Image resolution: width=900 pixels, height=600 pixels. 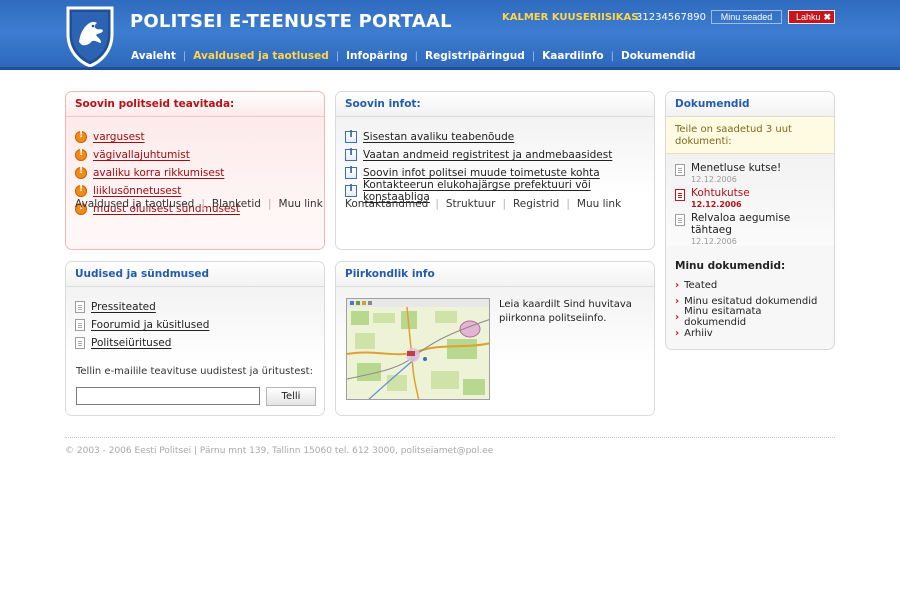 What do you see at coordinates (475, 56) in the screenshot?
I see `nav-item-registry-queries: Registripäringud` at bounding box center [475, 56].